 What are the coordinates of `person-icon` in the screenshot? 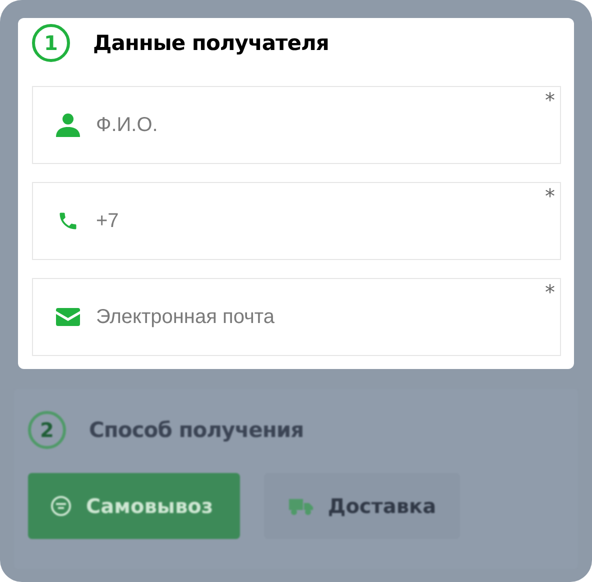 It's located at (68, 125).